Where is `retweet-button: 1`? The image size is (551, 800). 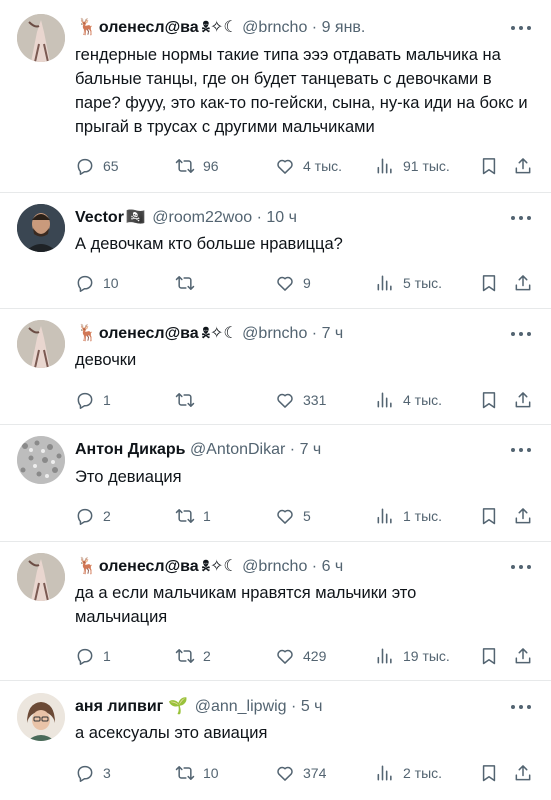
retweet-button: 1 is located at coordinates (193, 516).